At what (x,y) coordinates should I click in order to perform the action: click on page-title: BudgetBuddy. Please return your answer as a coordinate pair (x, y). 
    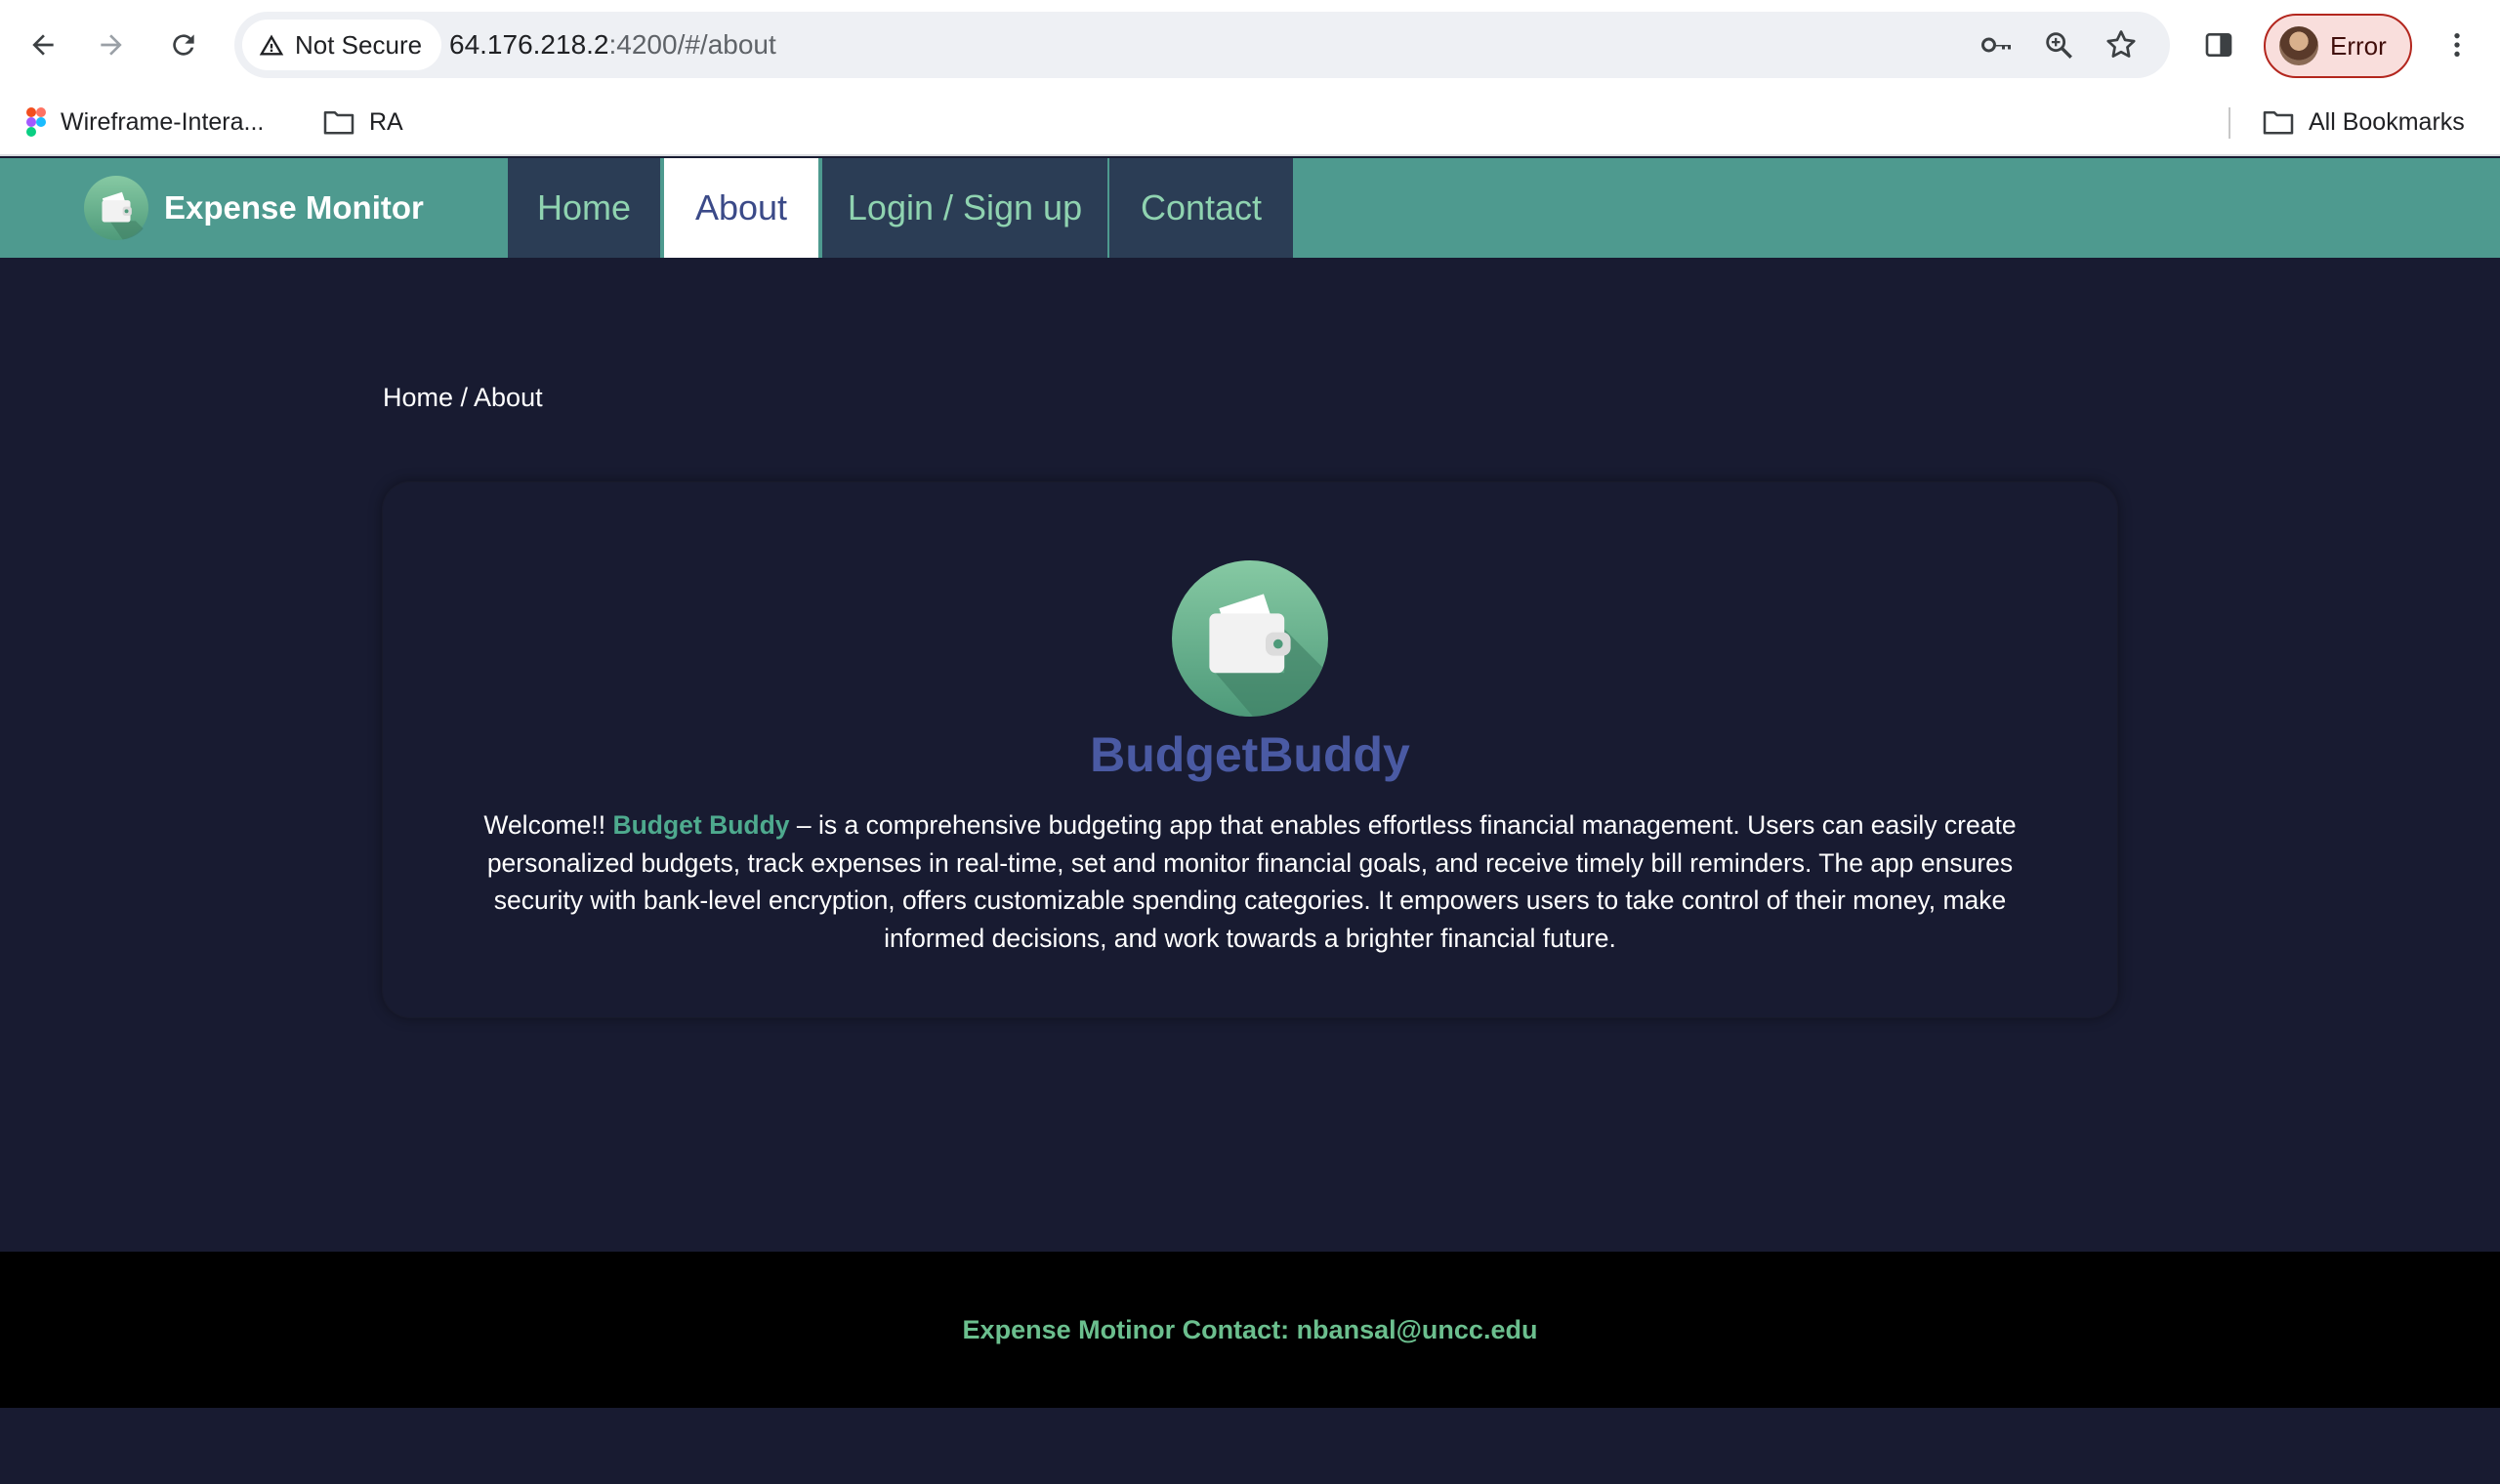
    Looking at the image, I should click on (1250, 755).